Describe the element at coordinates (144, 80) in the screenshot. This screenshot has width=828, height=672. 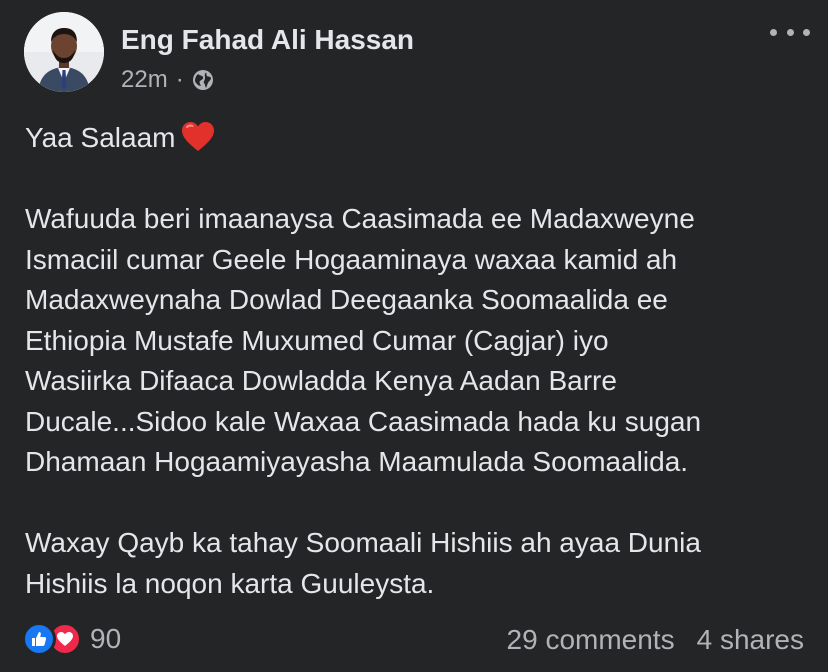
I see `post-time: 22m` at that location.